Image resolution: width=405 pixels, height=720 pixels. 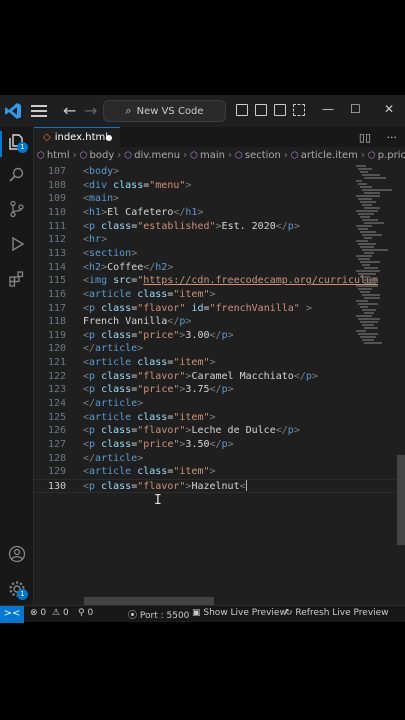 I want to click on code-text: <p class="price">3.75</p>, so click(x=158, y=390).